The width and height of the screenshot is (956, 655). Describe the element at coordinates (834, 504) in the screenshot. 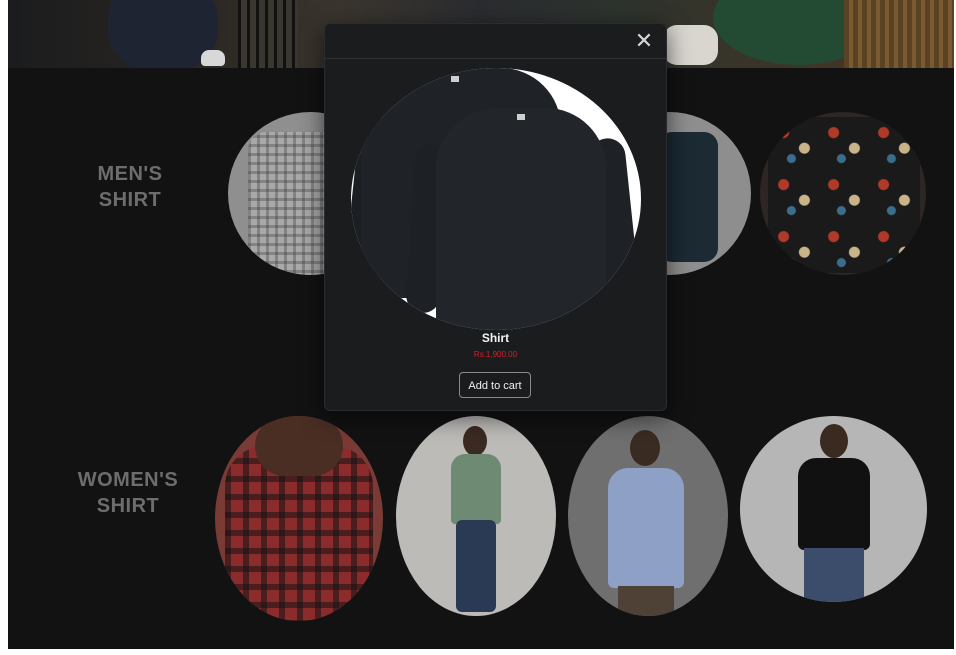

I see `black-shirt-image` at that location.